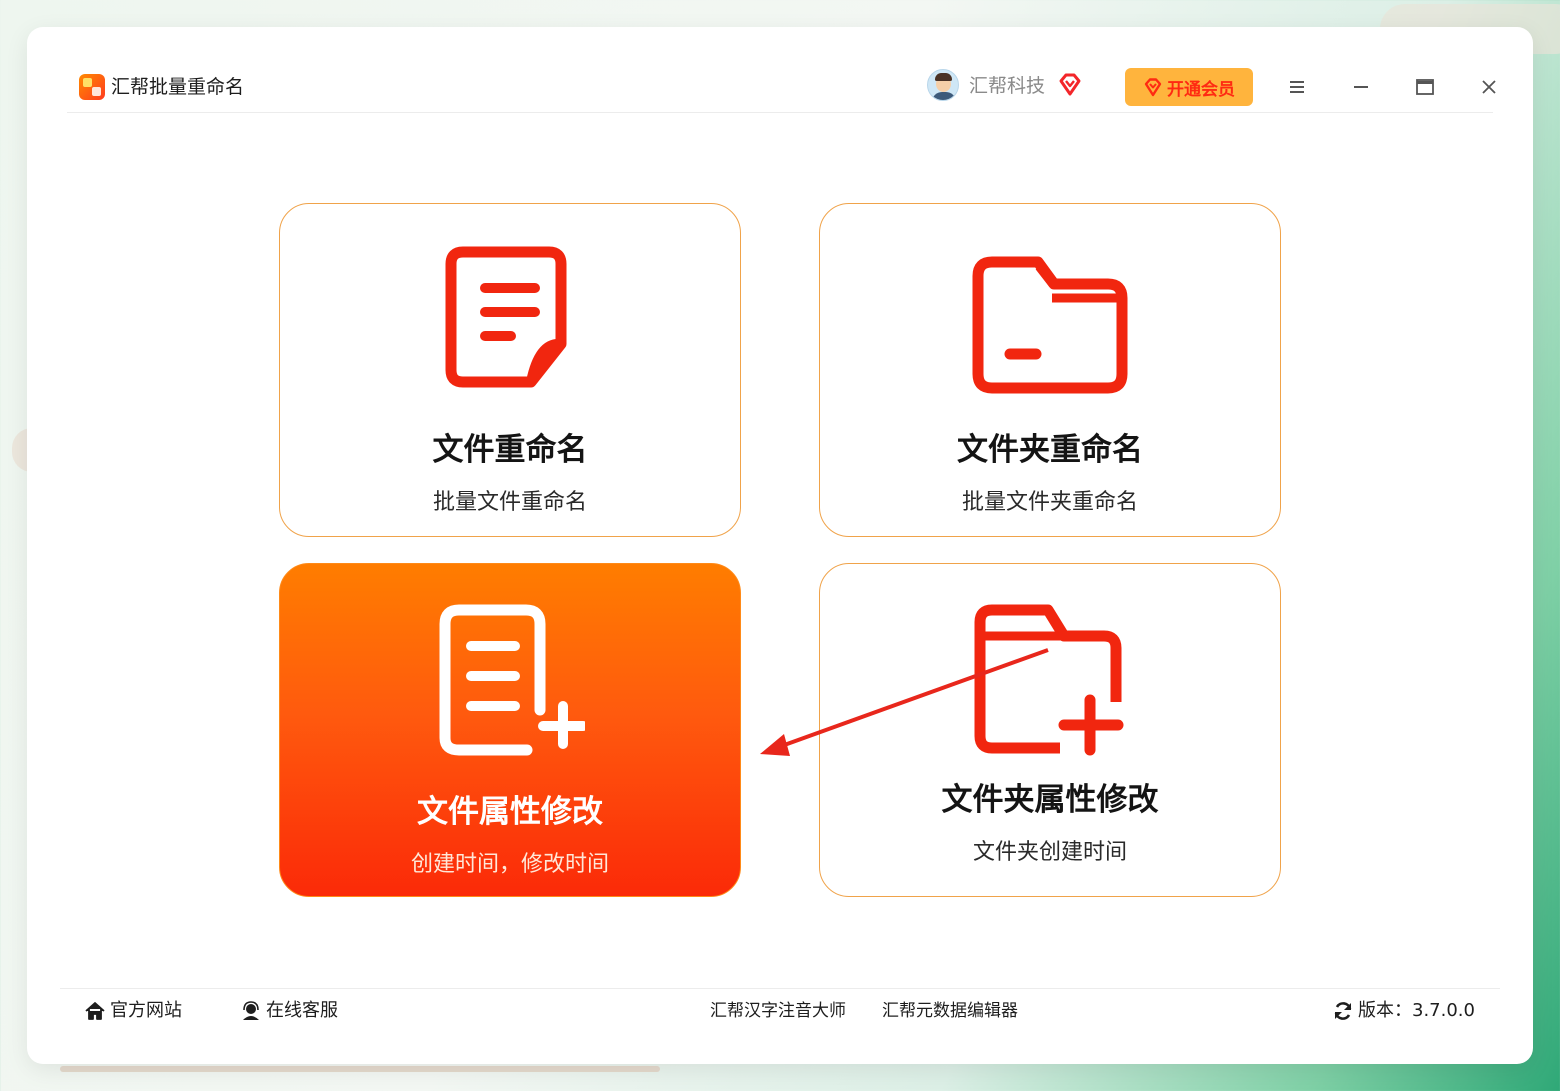  Describe the element at coordinates (510, 812) in the screenshot. I see `card-title: 文件属性修改` at that location.